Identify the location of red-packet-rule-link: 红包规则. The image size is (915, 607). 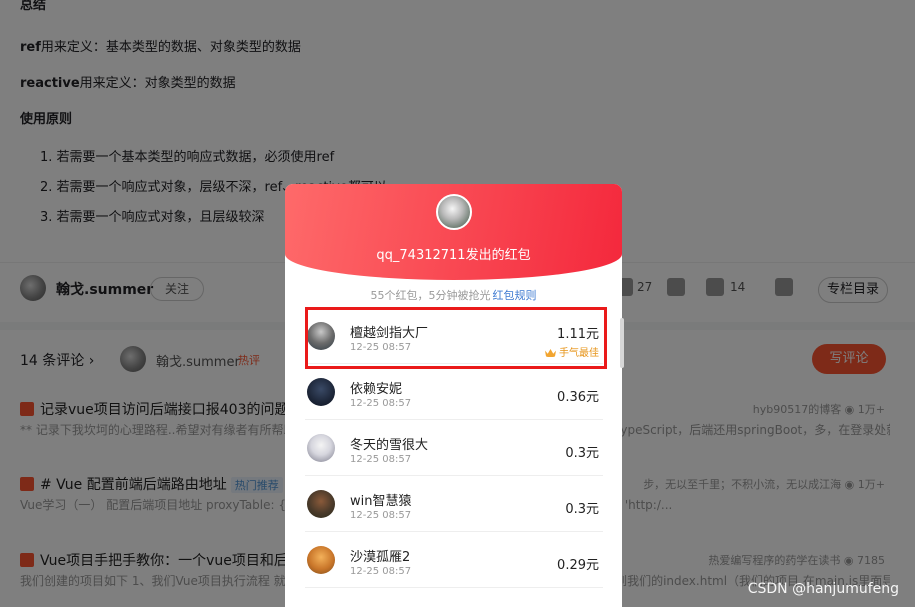
(515, 295).